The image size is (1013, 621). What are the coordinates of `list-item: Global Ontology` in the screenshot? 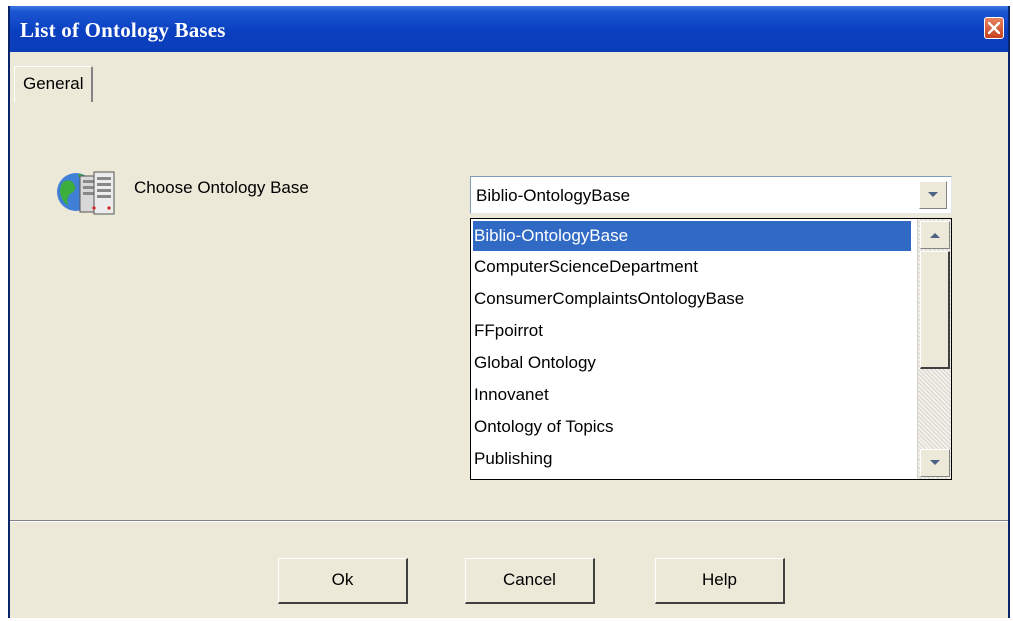 It's located at (691, 363).